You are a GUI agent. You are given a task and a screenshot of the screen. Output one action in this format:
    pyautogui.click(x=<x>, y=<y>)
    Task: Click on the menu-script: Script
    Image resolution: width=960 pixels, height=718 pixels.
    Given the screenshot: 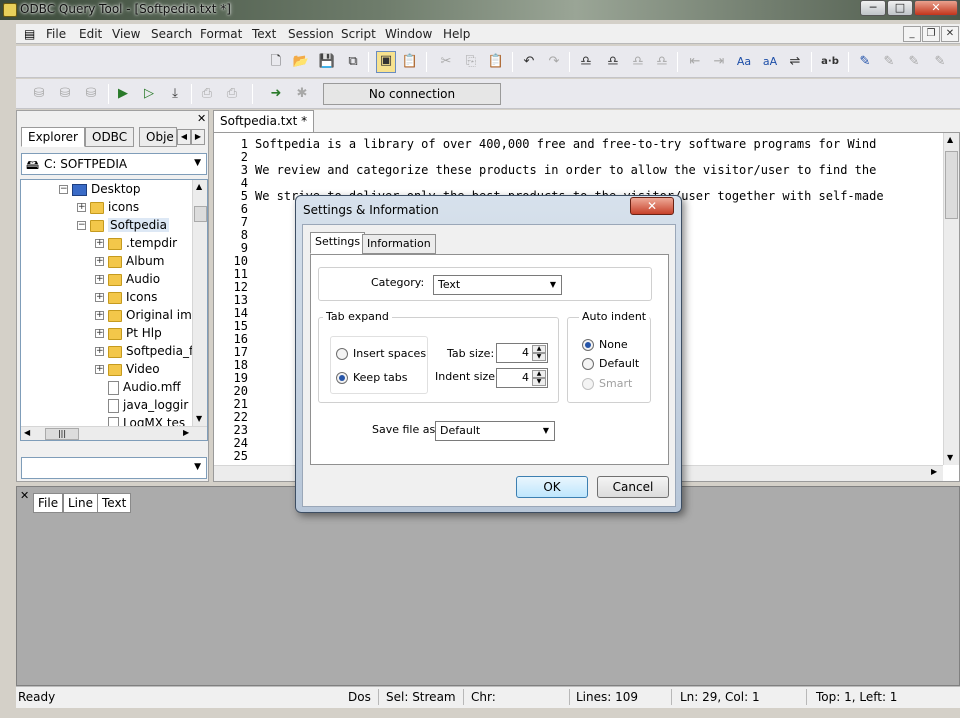 What is the action you would take?
    pyautogui.click(x=358, y=34)
    